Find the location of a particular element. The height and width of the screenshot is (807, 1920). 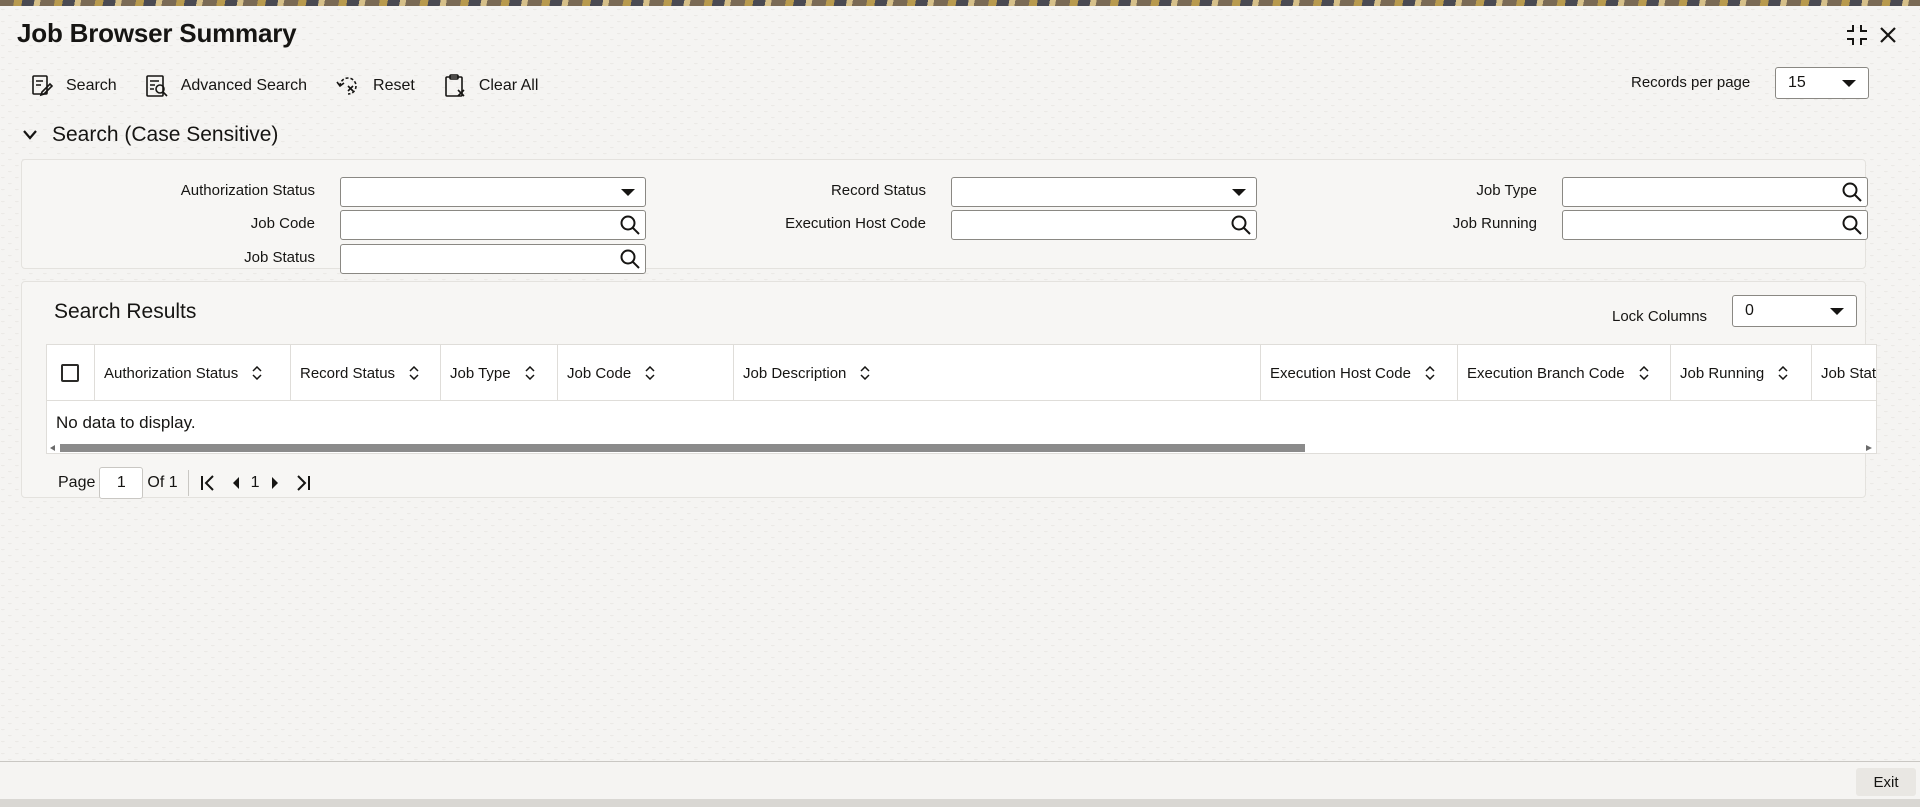

advanced-search-button: Advanced Search is located at coordinates (226, 86).